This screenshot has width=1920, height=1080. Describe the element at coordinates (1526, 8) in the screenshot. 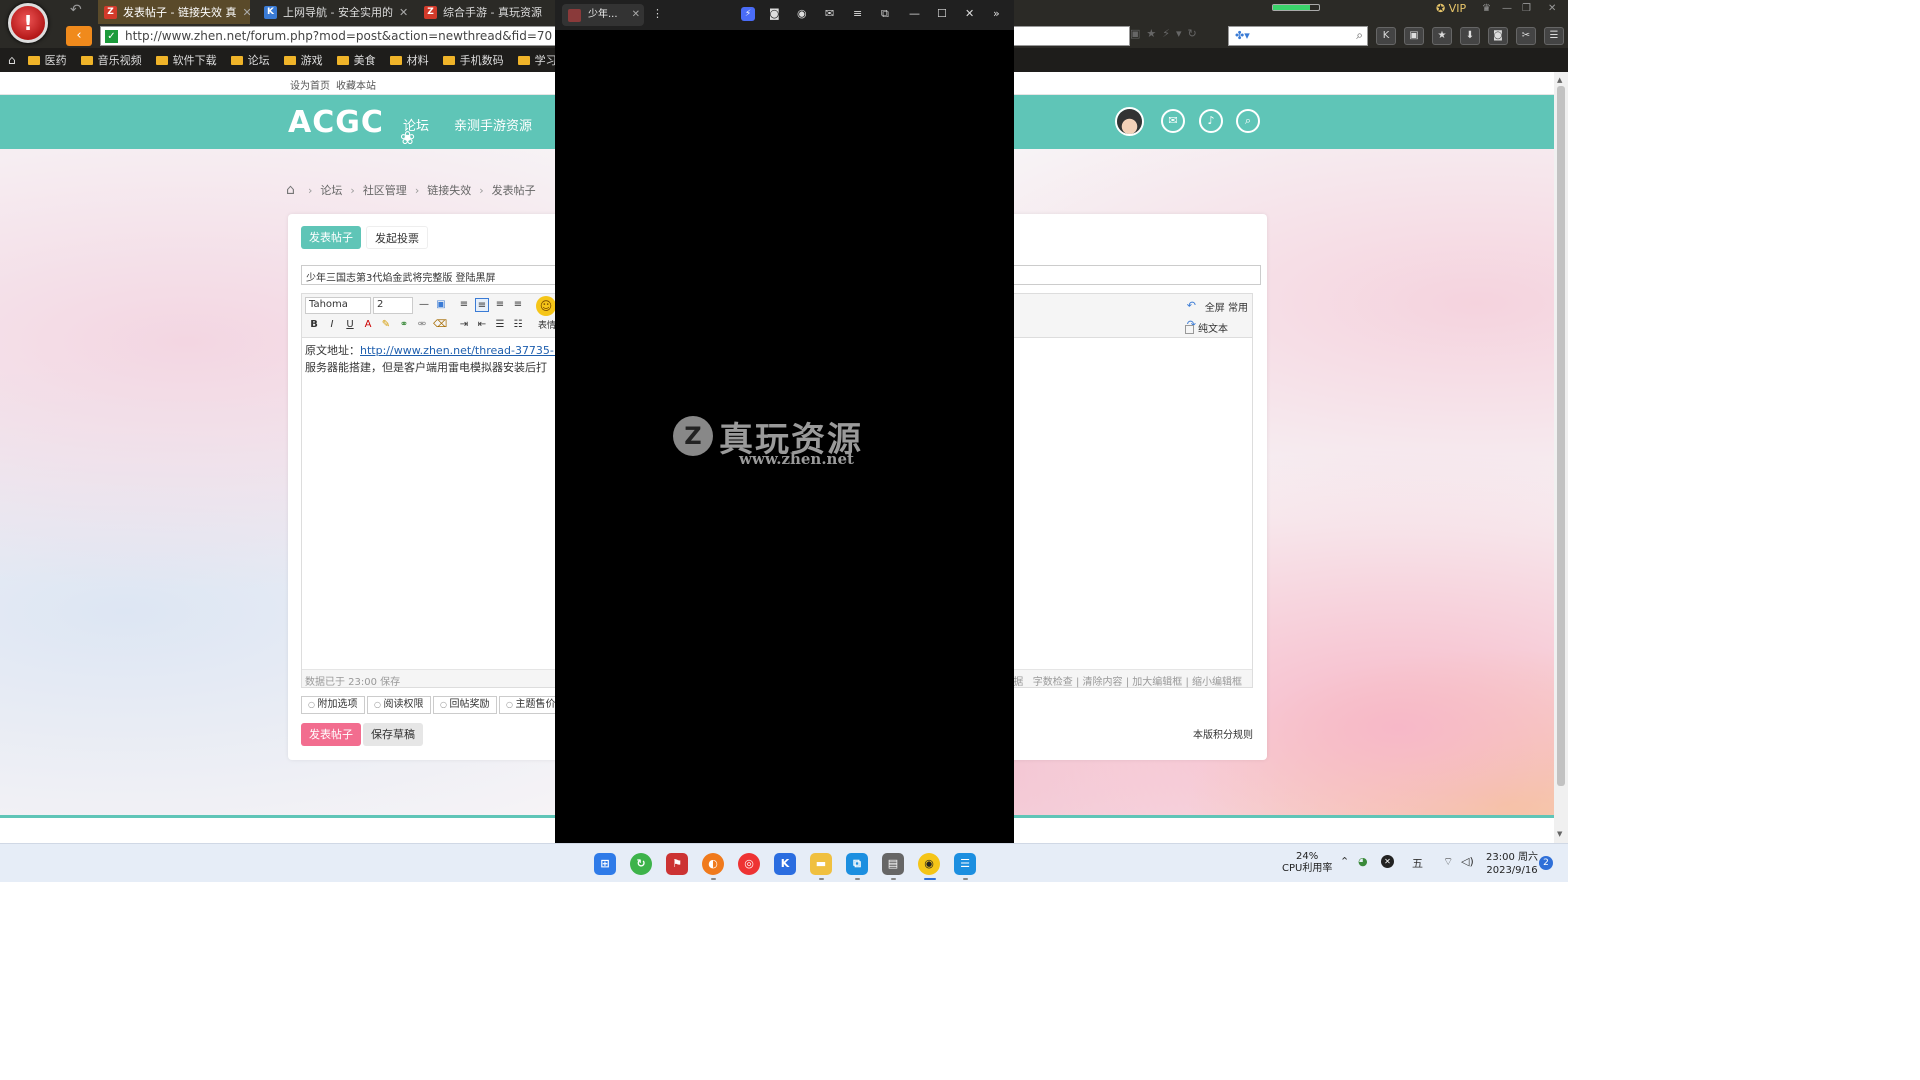

I see `restore-icon: ❐` at that location.